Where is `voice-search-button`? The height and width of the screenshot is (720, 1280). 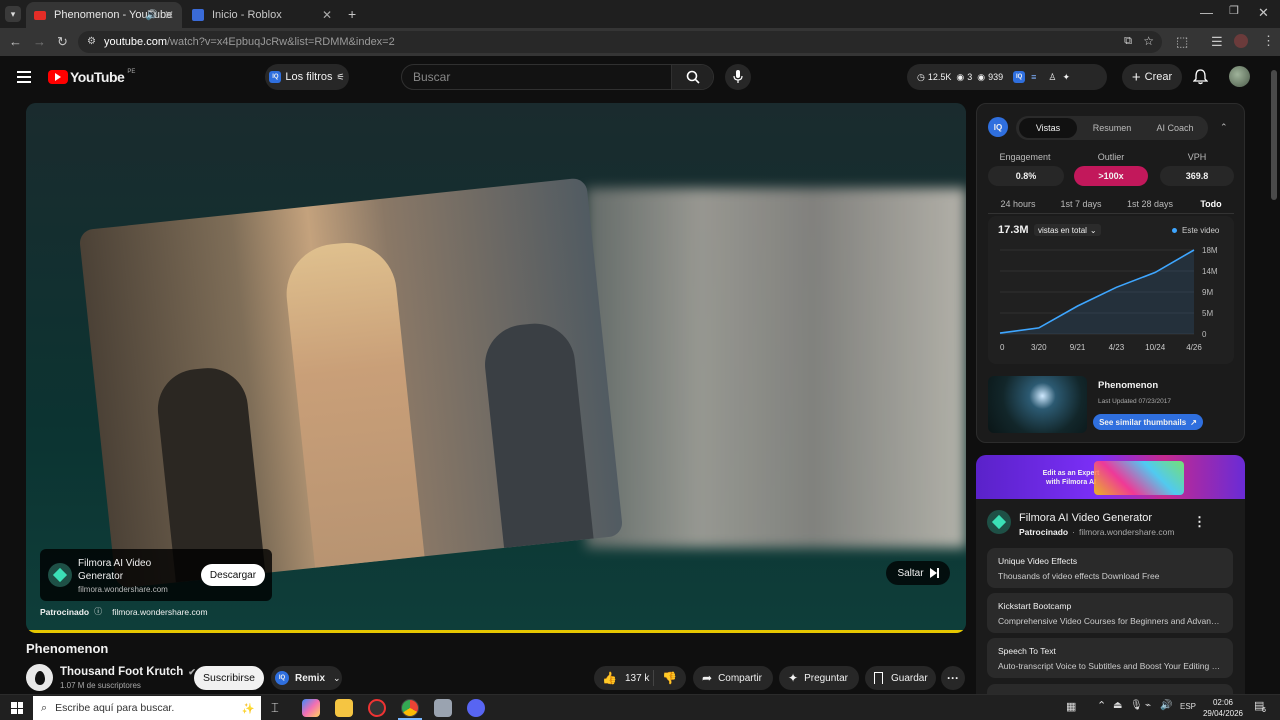 voice-search-button is located at coordinates (738, 77).